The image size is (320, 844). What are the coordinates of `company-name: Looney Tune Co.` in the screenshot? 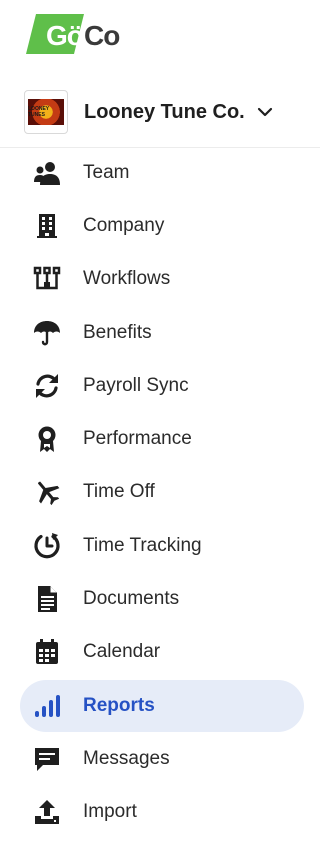 It's located at (164, 111).